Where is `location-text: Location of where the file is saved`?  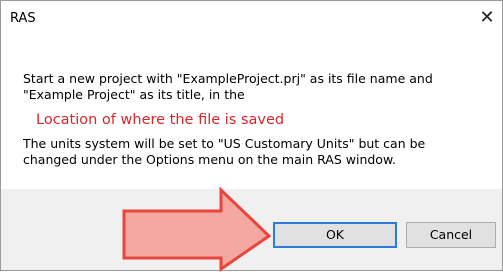
location-text: Location of where the file is saved is located at coordinates (160, 120).